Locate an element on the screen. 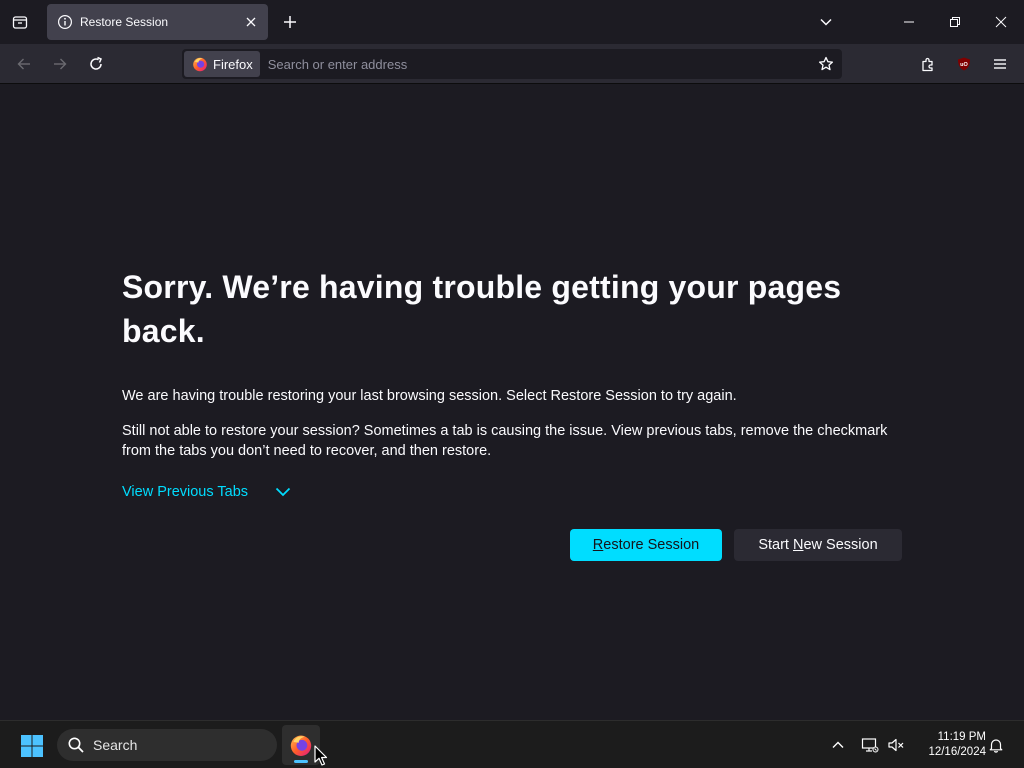 Image resolution: width=1024 pixels, height=768 pixels. tab-strip: Restore Session is located at coordinates (512, 22).